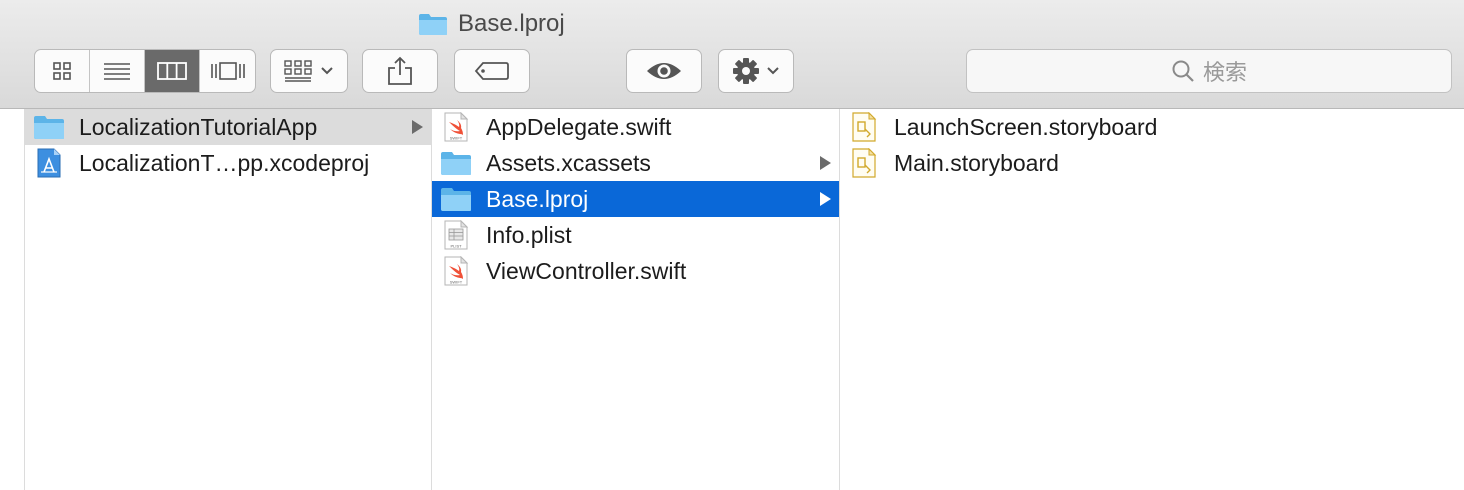  I want to click on title-folder-icon, so click(433, 24).